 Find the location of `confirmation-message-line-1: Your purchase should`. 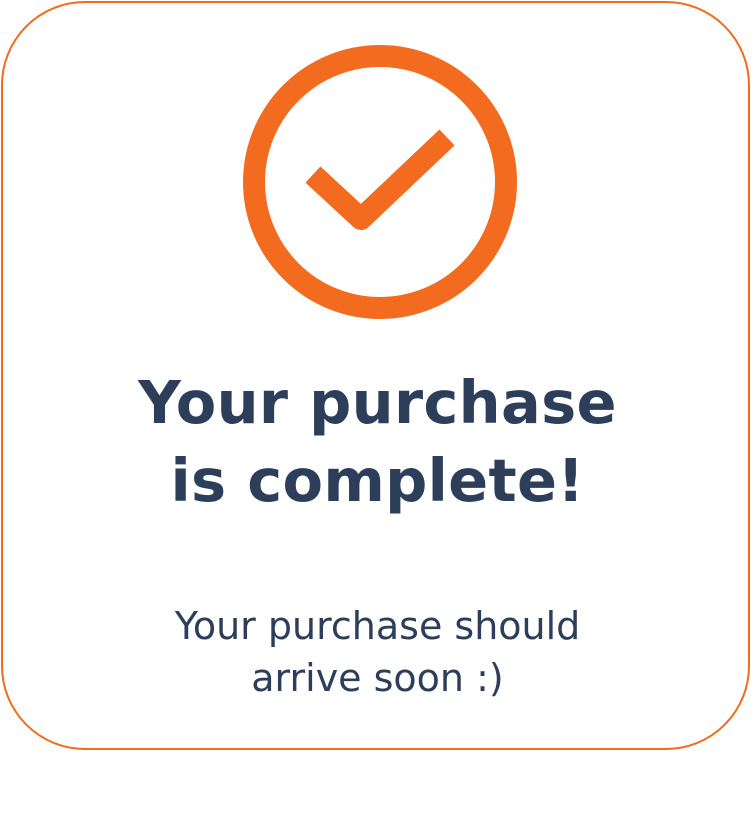

confirmation-message-line-1: Your purchase should is located at coordinates (377, 626).